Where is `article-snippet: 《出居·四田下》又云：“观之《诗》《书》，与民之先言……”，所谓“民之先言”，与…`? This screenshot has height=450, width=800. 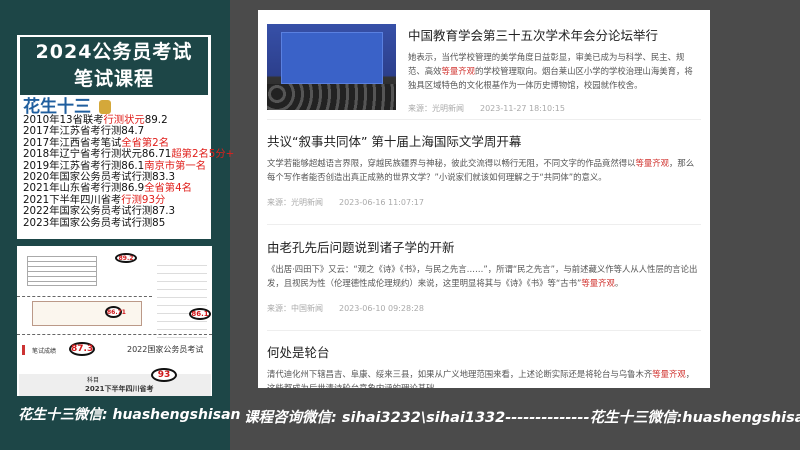 article-snippet: 《出居·四田下》又云：“观之《诗》《书》，与民之先言……”，所谓“民之先言”，与… is located at coordinates (482, 276).